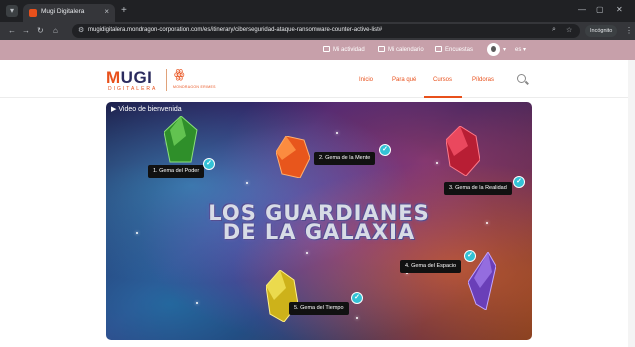 Image resolution: width=635 pixels, height=347 pixels. I want to click on power-gem-icon, so click(181, 140).